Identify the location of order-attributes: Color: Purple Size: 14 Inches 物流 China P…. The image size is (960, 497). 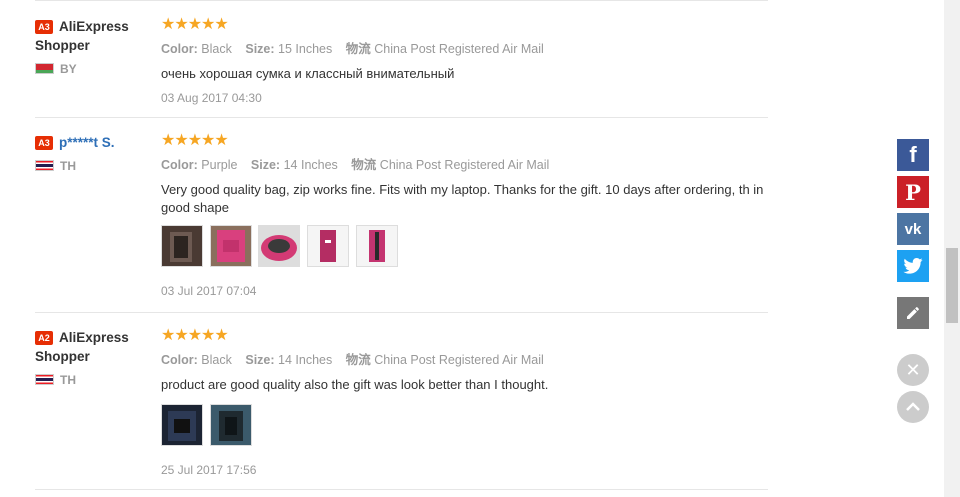
(355, 165).